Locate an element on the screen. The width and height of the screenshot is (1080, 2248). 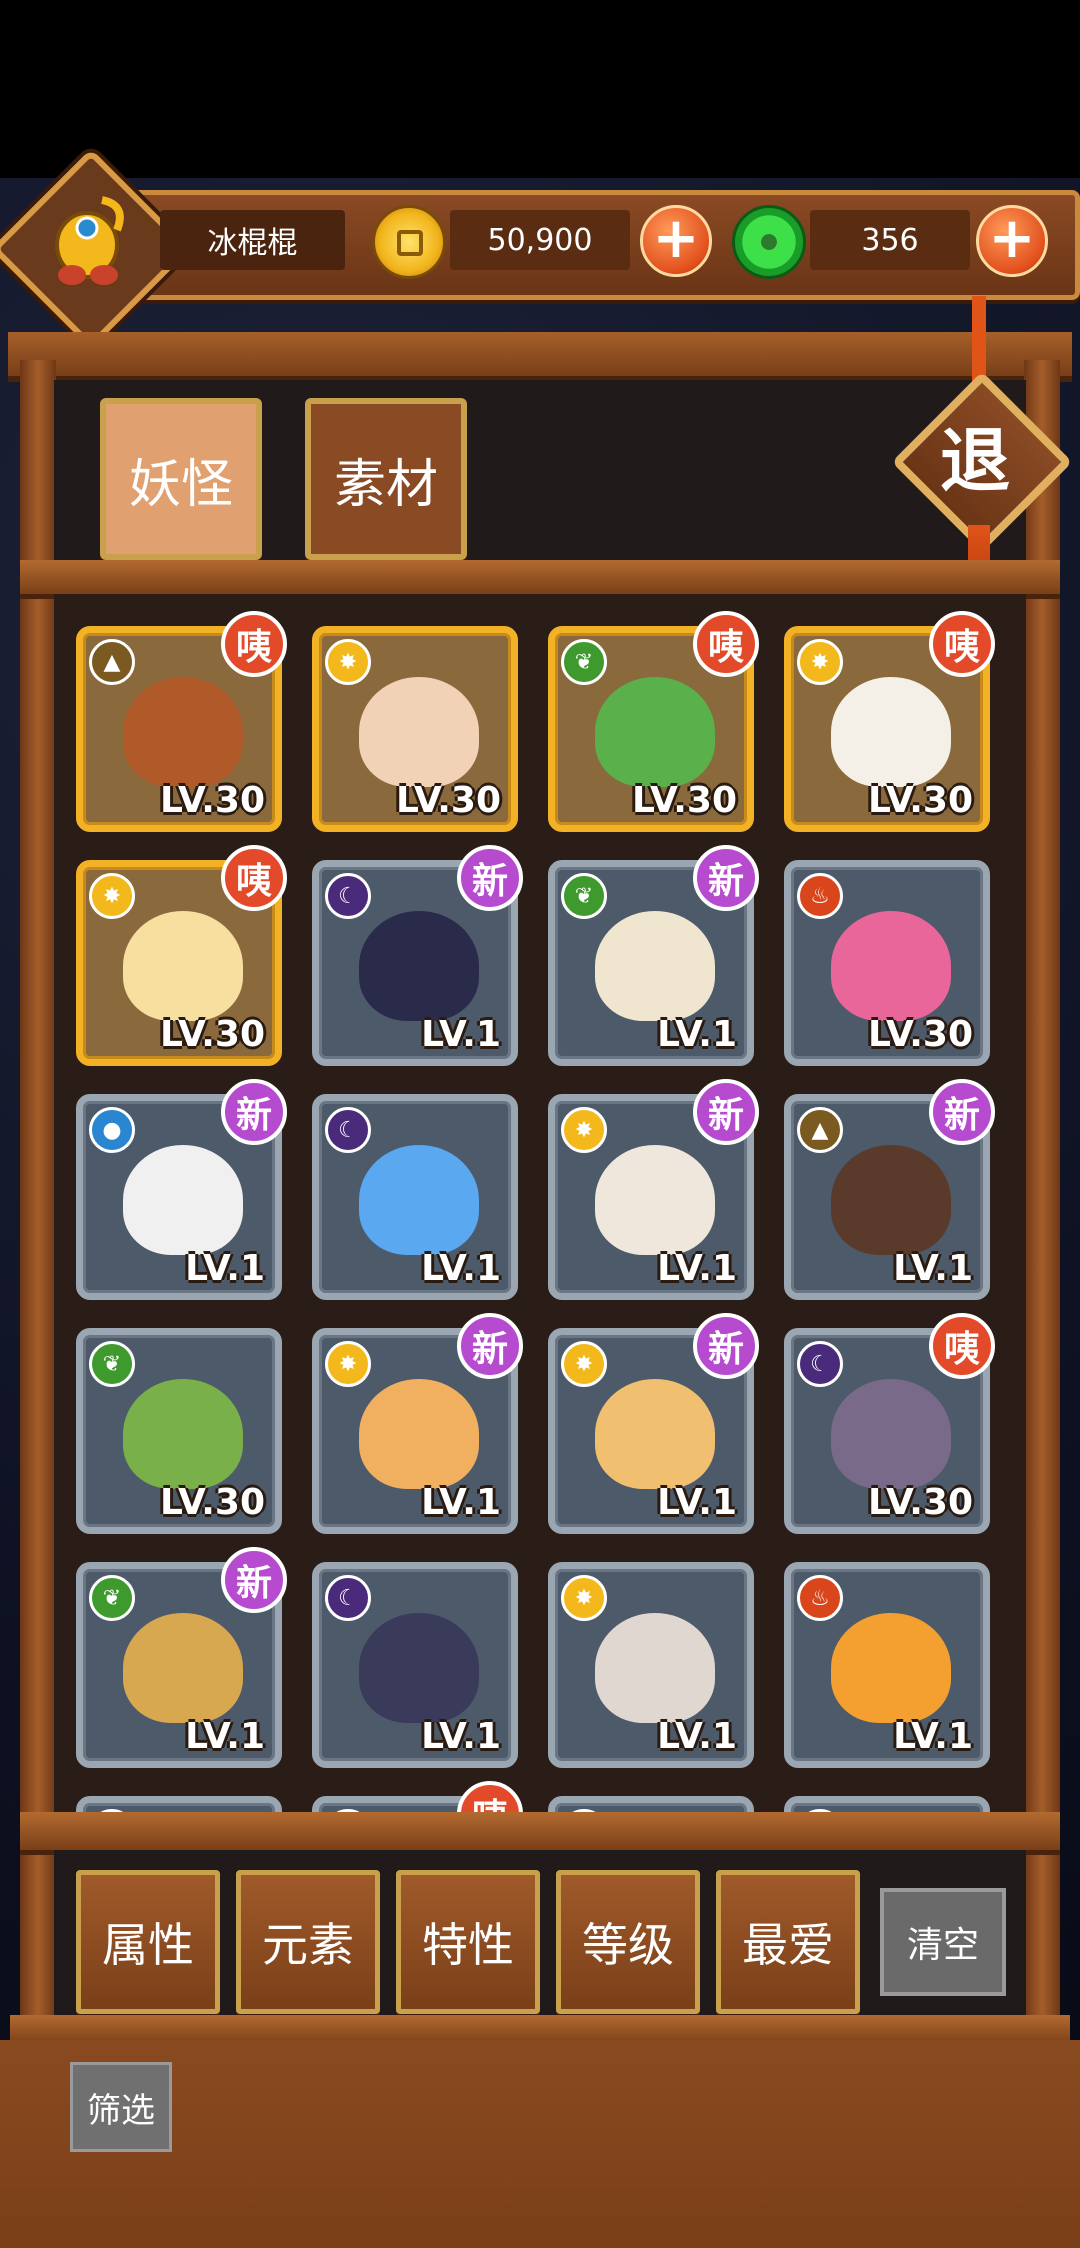
exit-button: 退 is located at coordinates (982, 462).